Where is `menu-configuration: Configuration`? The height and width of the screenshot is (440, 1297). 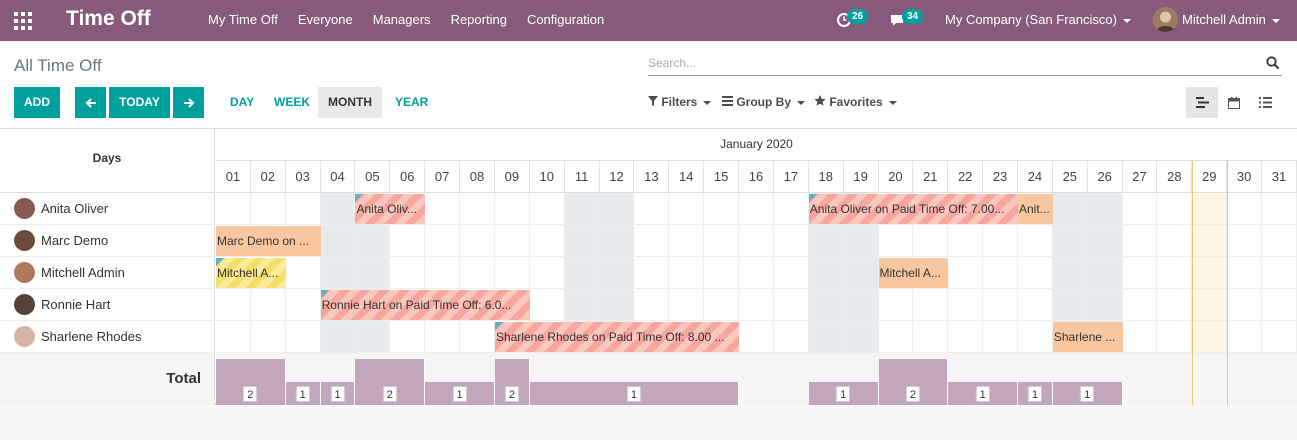 menu-configuration: Configuration is located at coordinates (565, 20).